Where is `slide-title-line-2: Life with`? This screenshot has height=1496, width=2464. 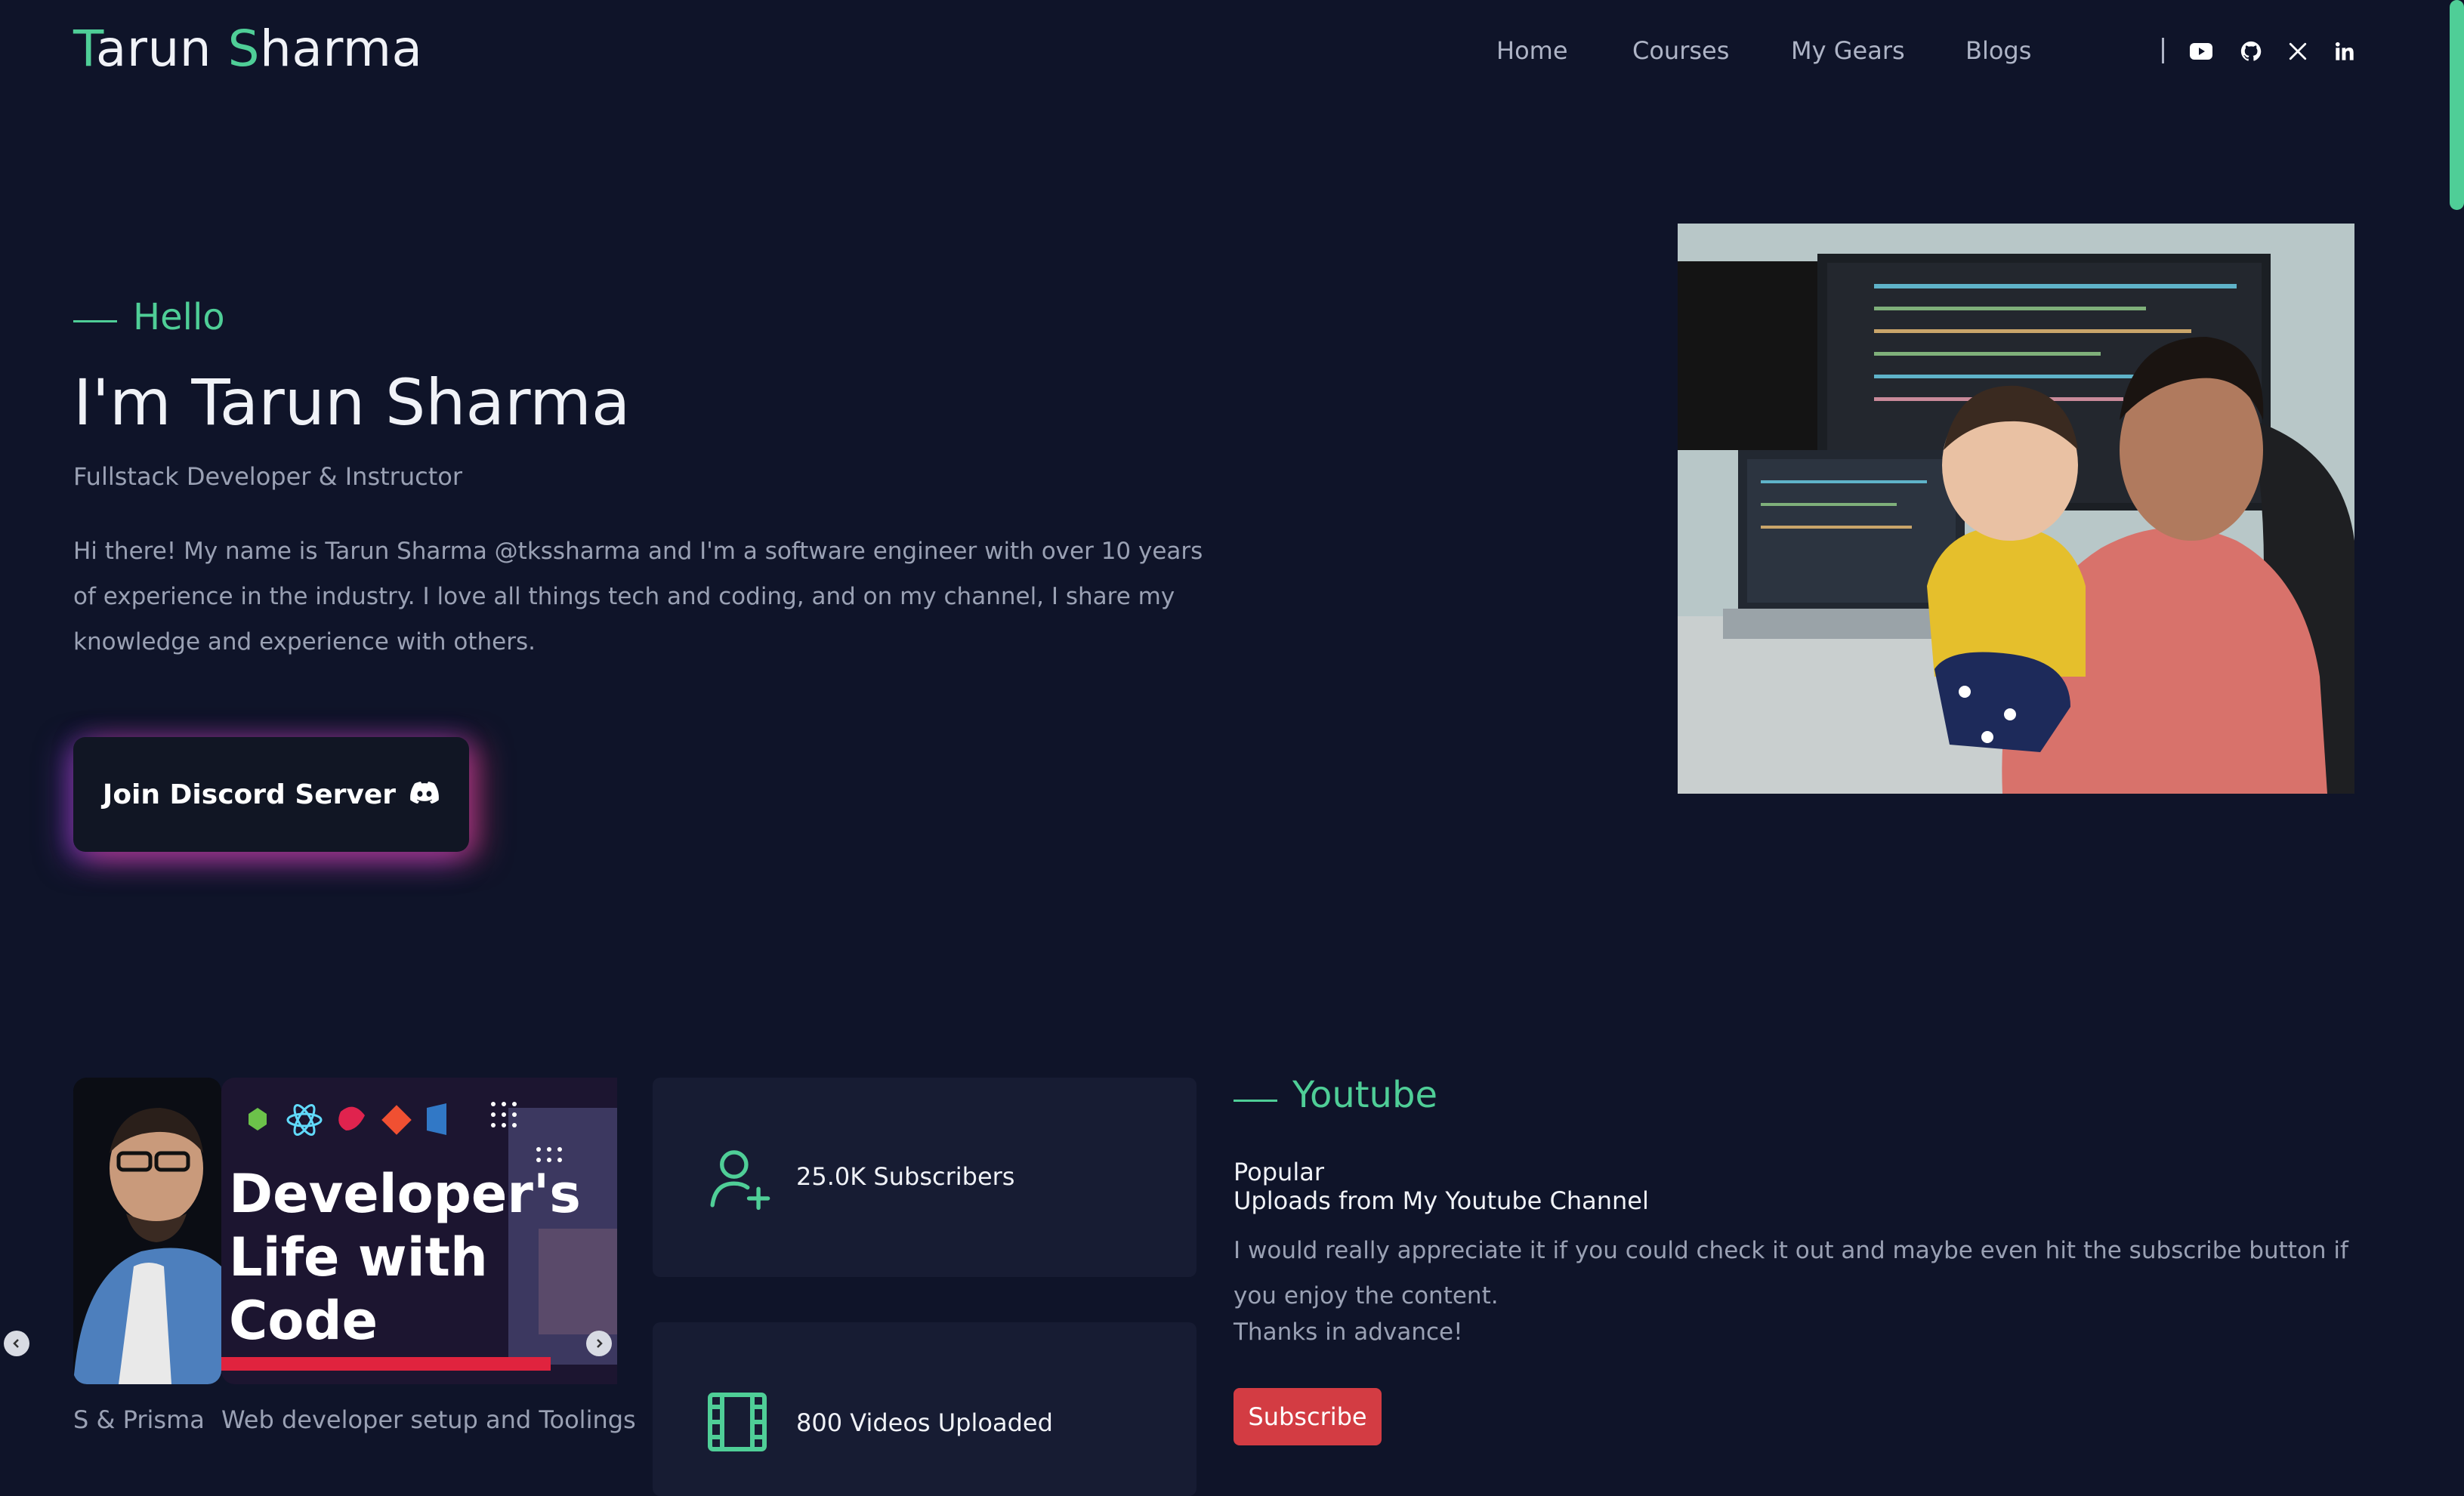 slide-title-line-2: Life with is located at coordinates (359, 1257).